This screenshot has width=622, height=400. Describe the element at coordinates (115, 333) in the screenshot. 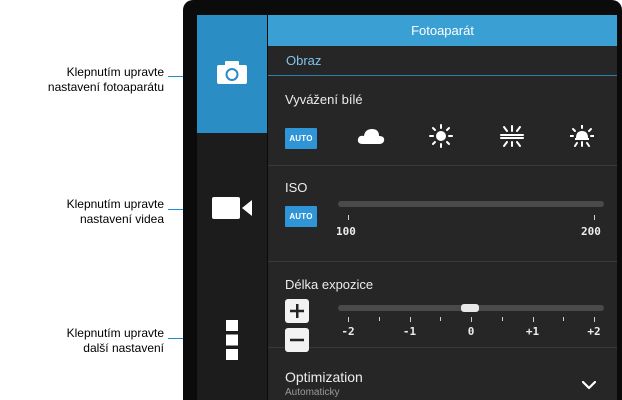

I see `callout-more-line1: Klepnutím upravte` at that location.